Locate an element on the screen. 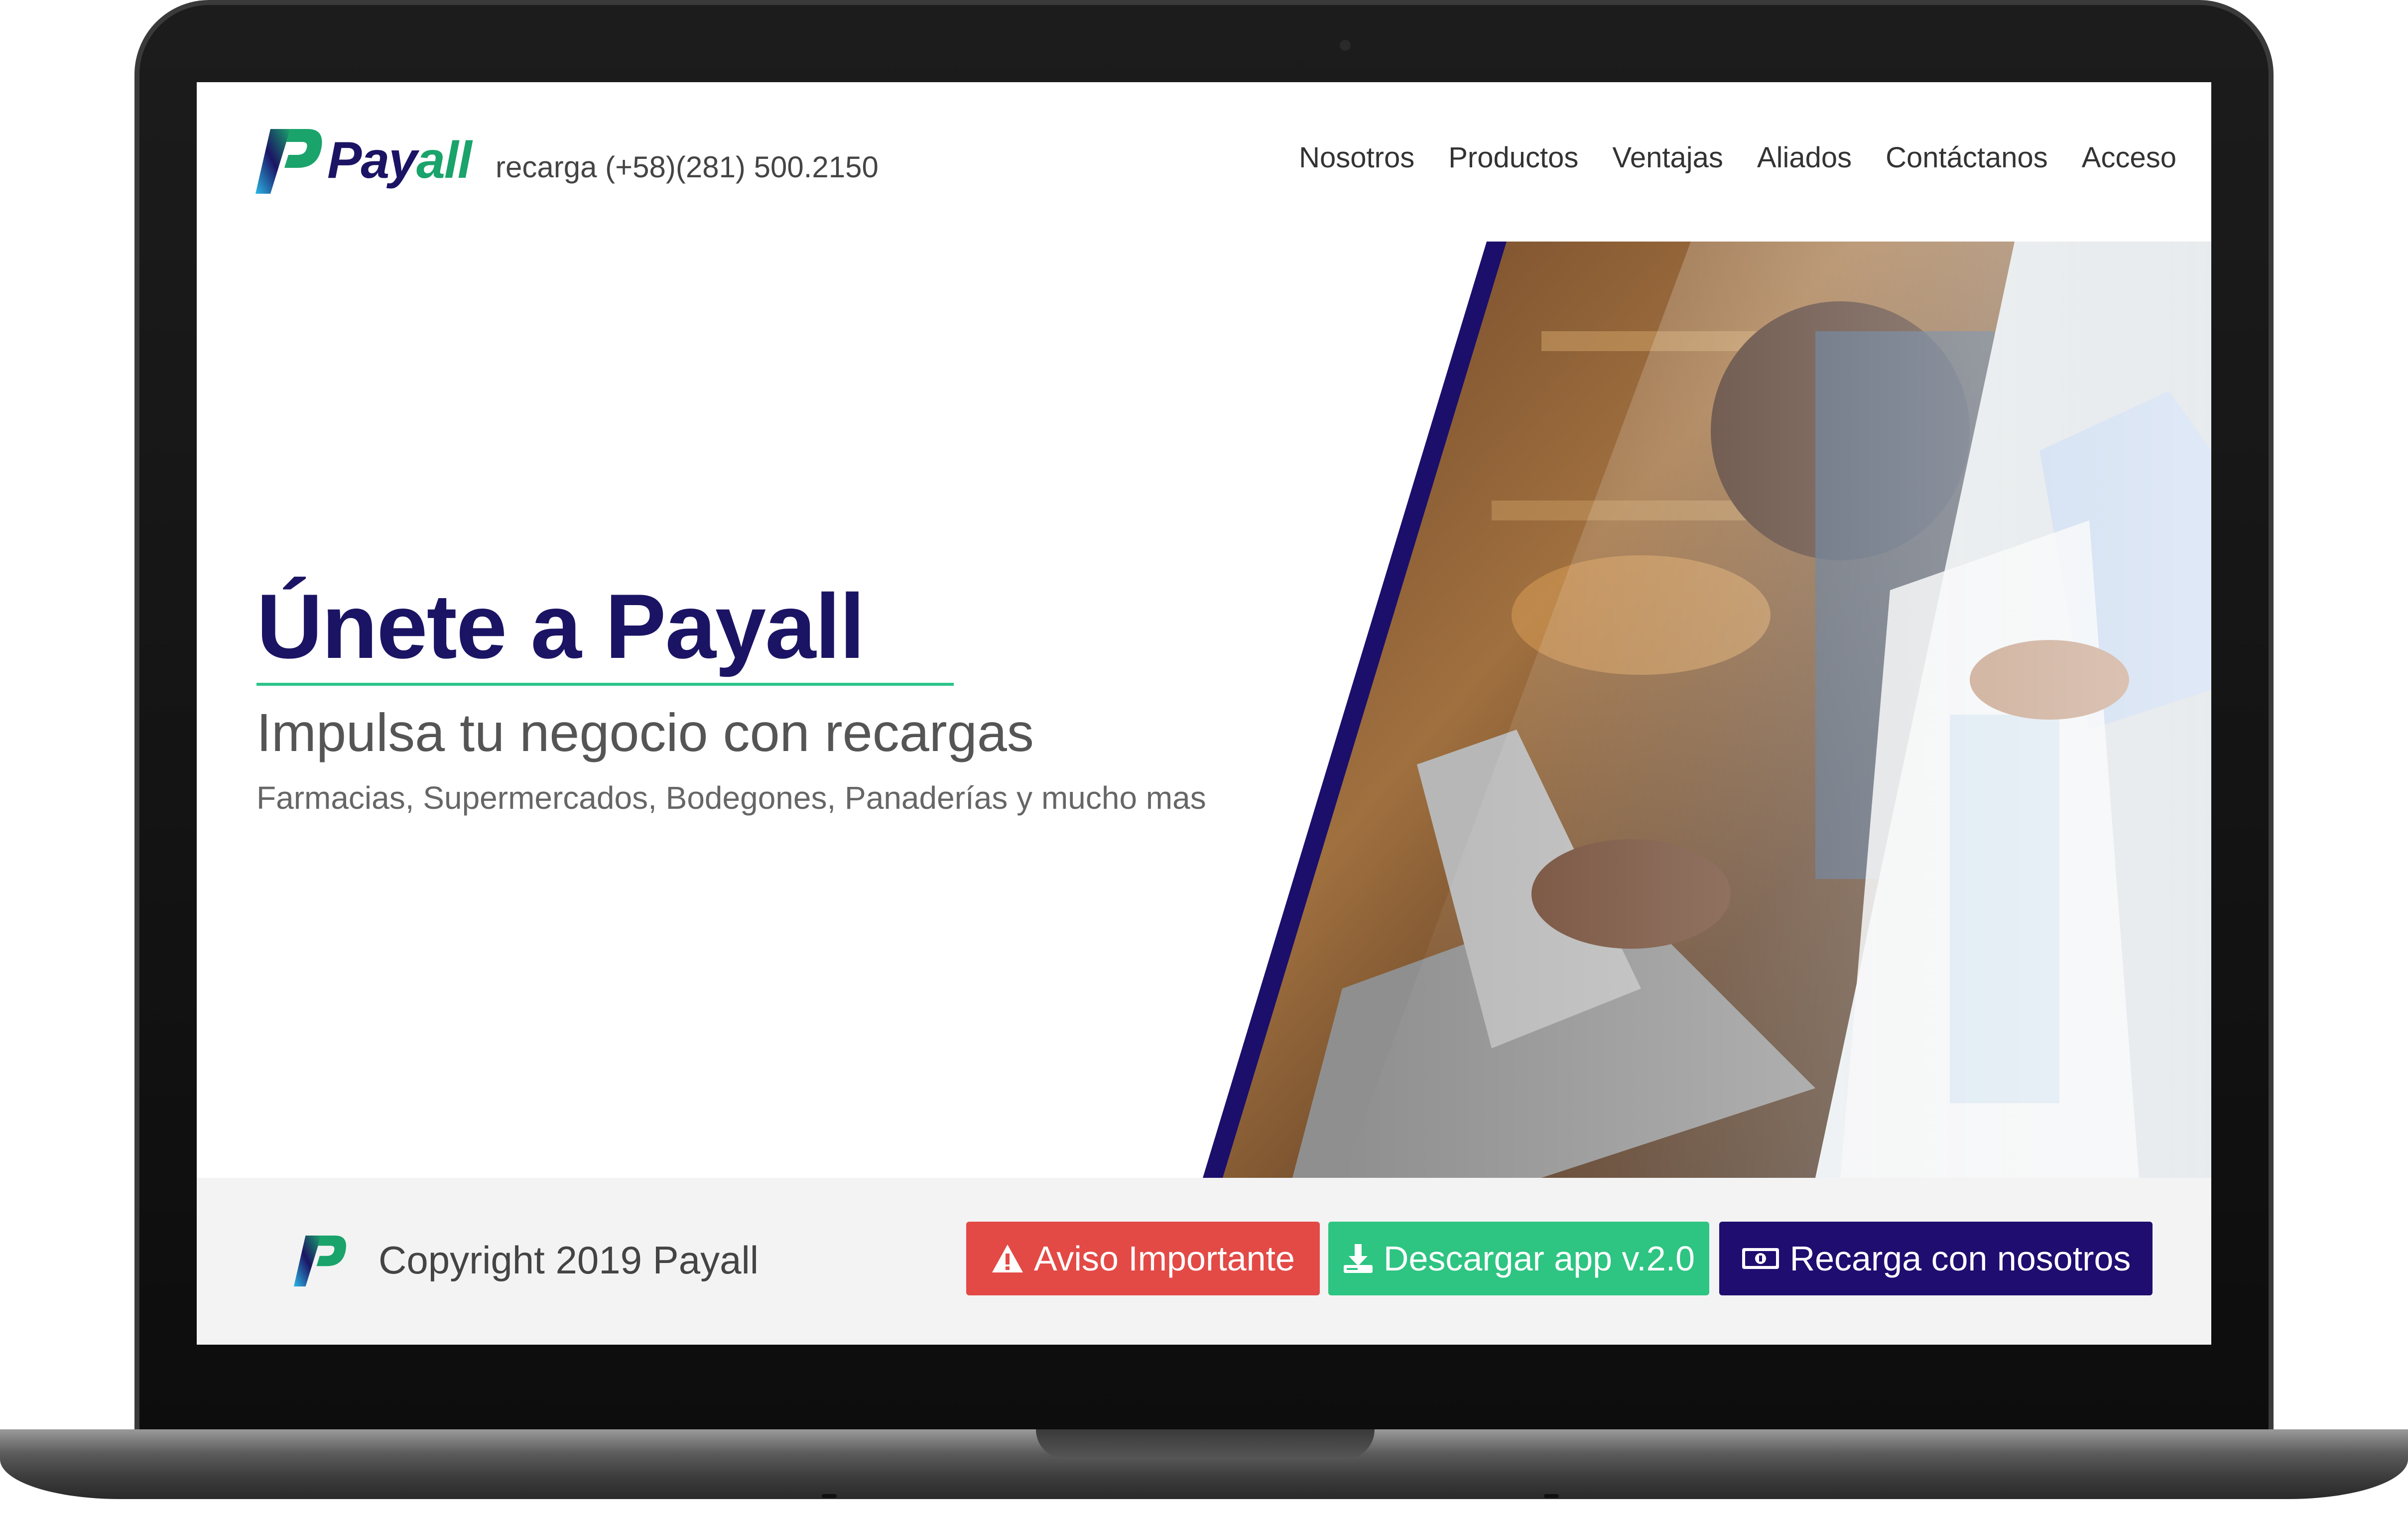 The height and width of the screenshot is (1515, 2408). nav-aliados: Aliados is located at coordinates (1804, 157).